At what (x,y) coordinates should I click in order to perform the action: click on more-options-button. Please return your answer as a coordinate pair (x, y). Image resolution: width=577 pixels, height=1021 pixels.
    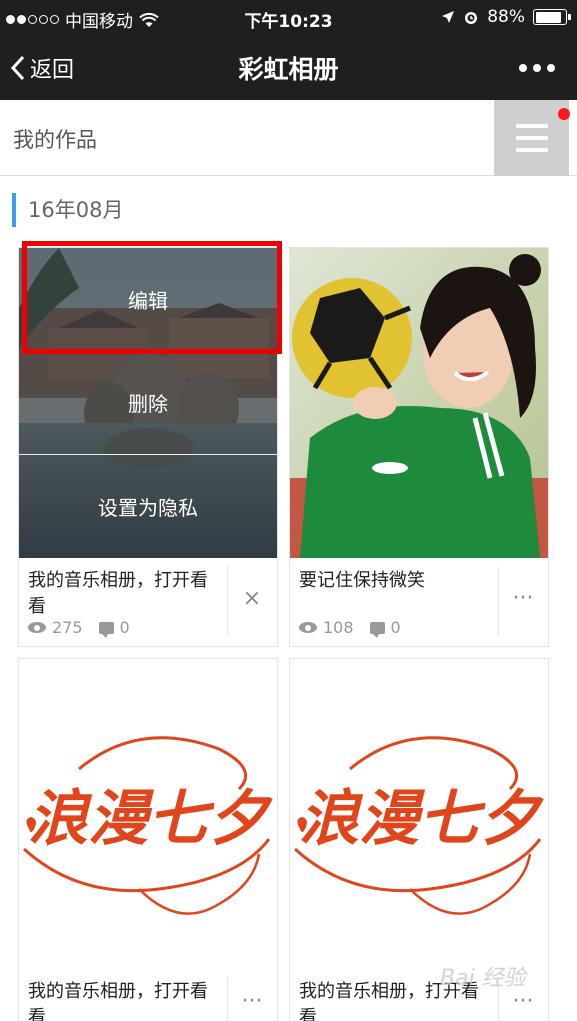
    Looking at the image, I should click on (537, 68).